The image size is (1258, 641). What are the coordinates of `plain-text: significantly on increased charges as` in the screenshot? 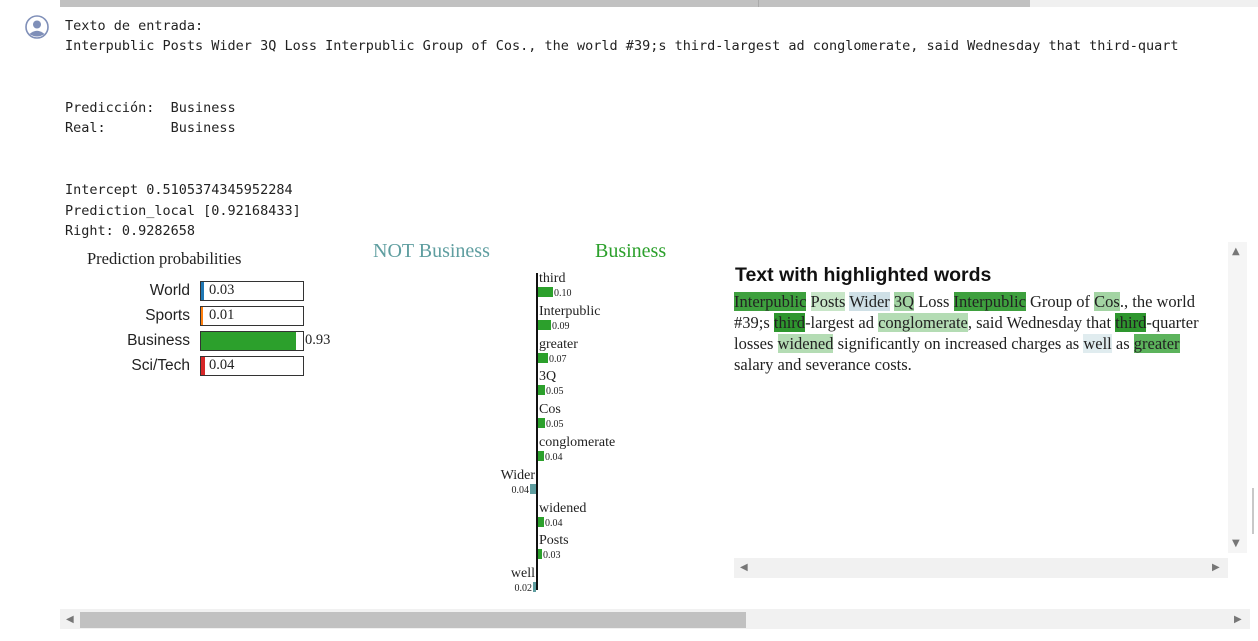 It's located at (958, 343).